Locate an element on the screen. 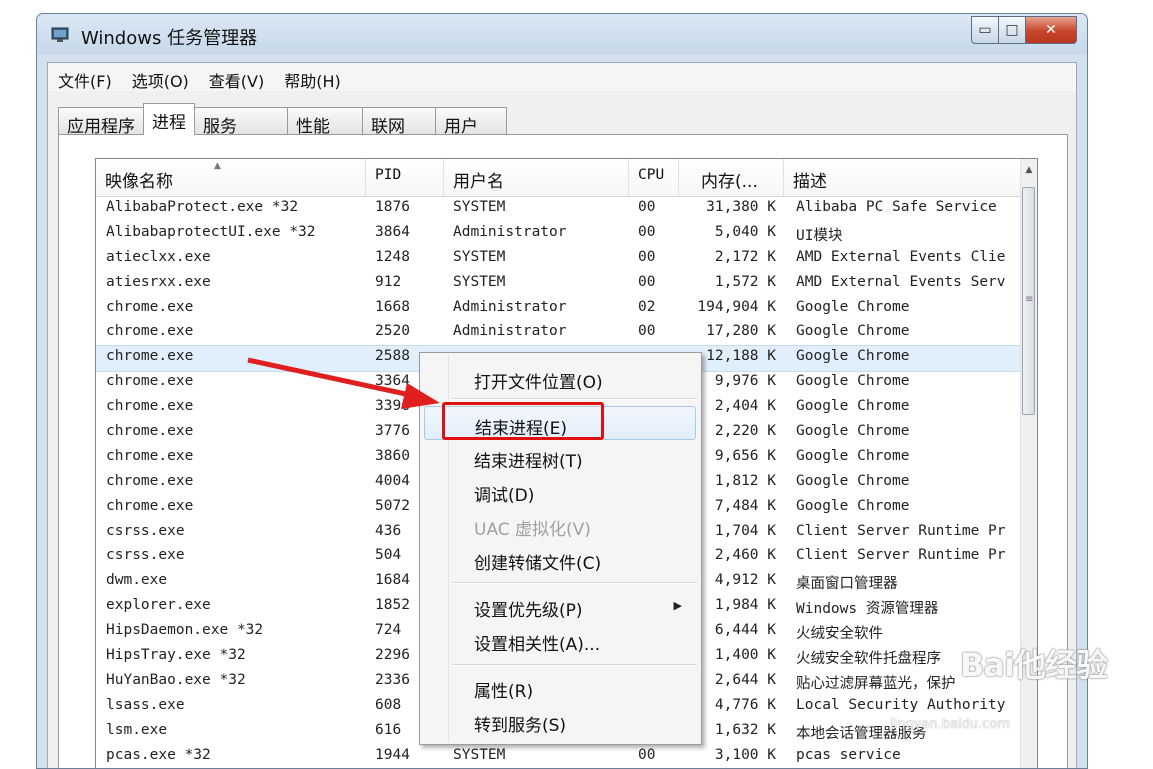  baidu-watermark-url: jingyan.baidu.com is located at coordinates (950, 724).